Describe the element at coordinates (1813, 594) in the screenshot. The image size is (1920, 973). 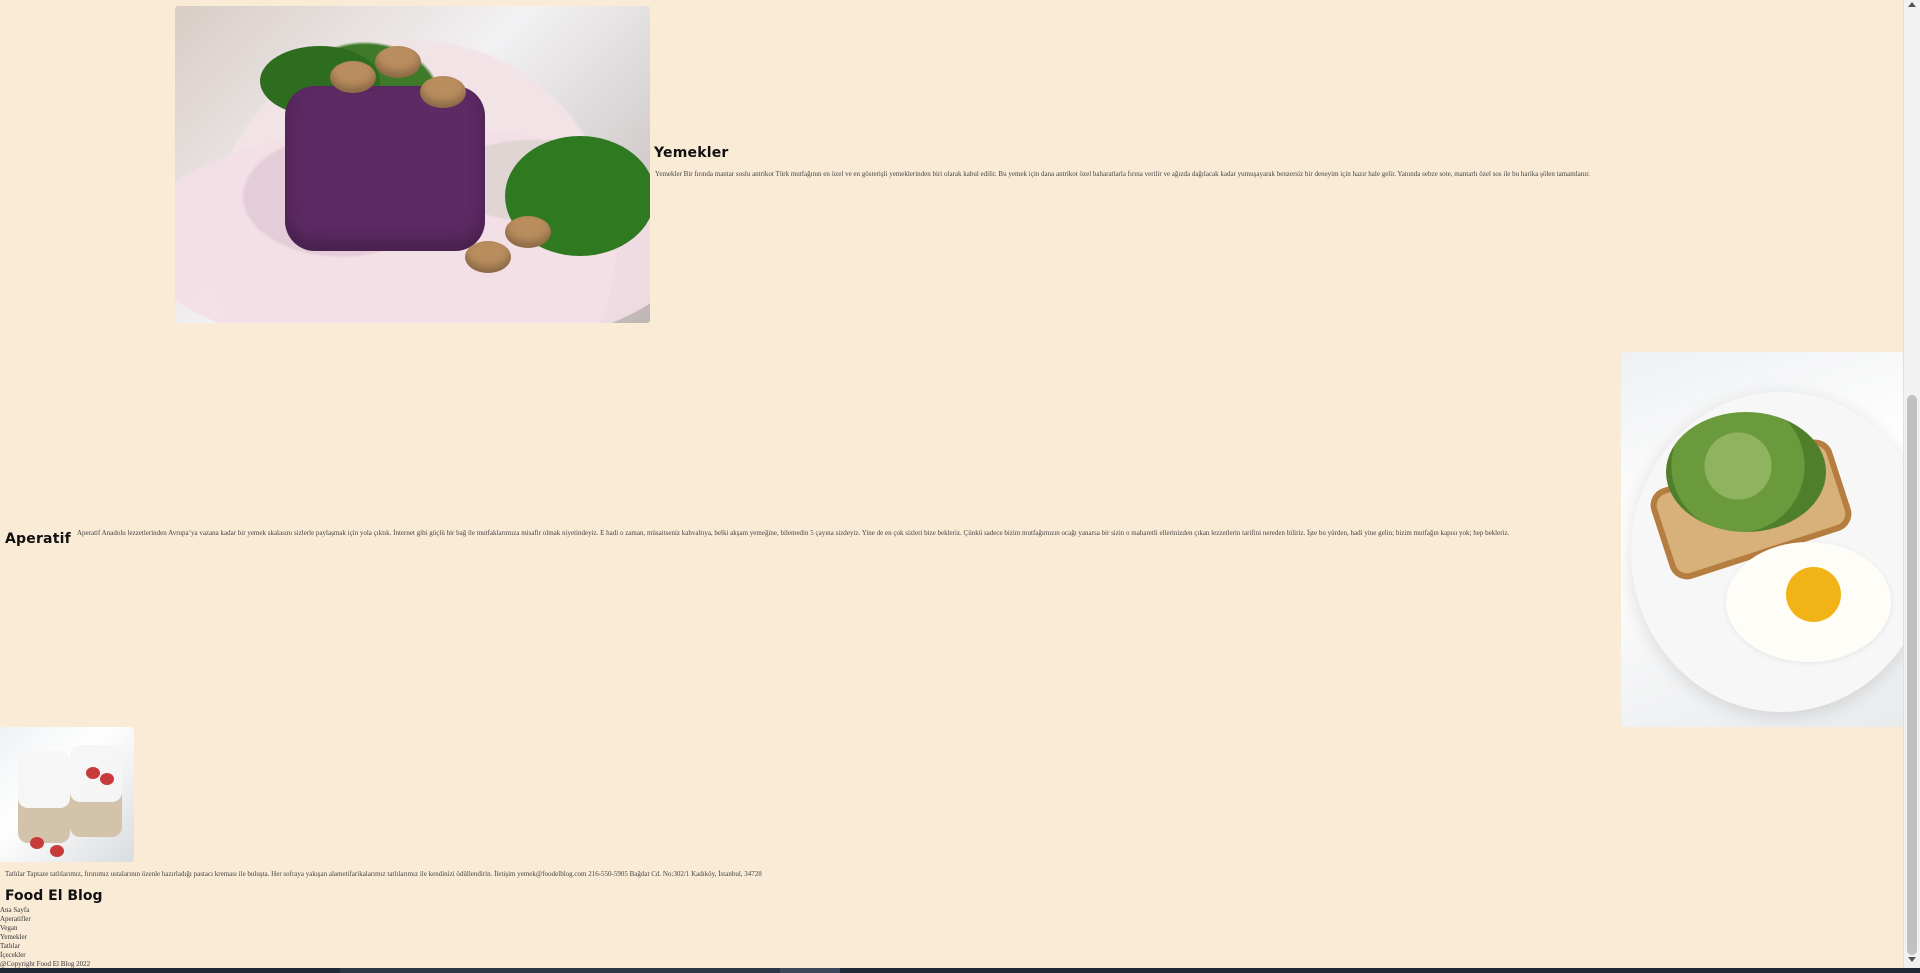
I see `egg-yolk` at that location.